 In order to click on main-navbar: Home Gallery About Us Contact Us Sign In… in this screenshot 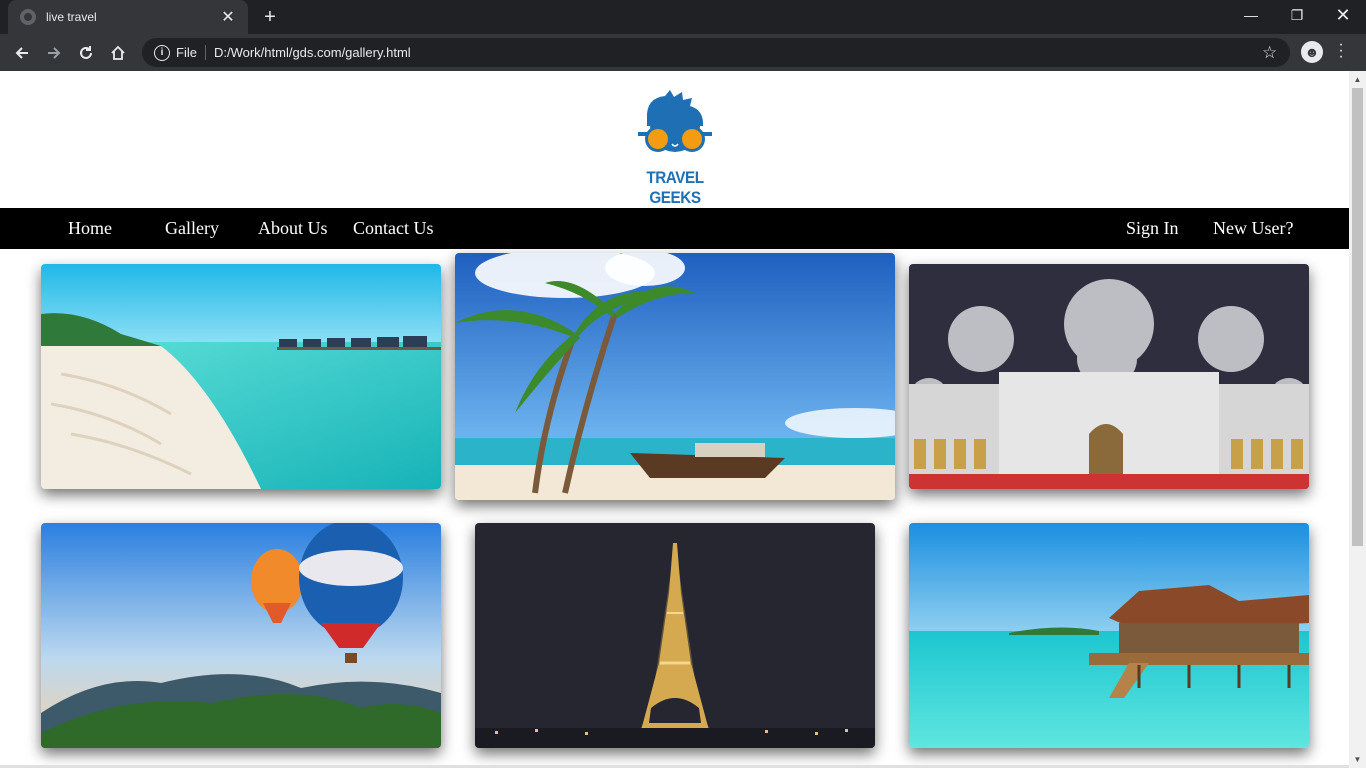, I will do `click(674, 228)`.